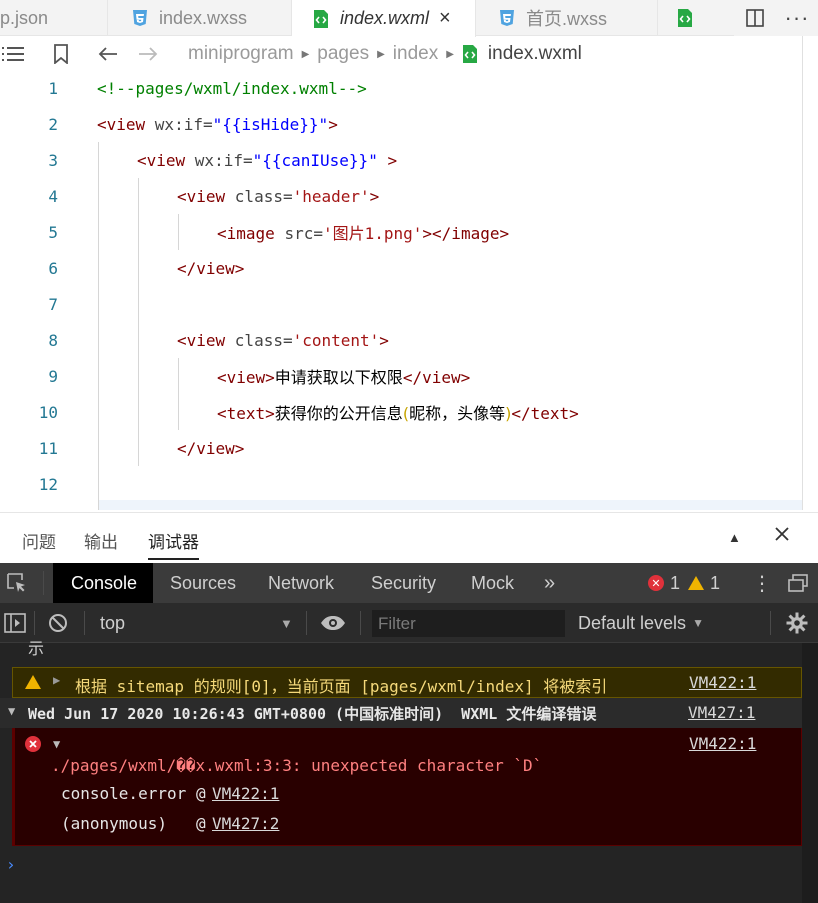 The height and width of the screenshot is (903, 818). Describe the element at coordinates (762, 583) in the screenshot. I see `kebab-menu-icon: ⋮` at that location.